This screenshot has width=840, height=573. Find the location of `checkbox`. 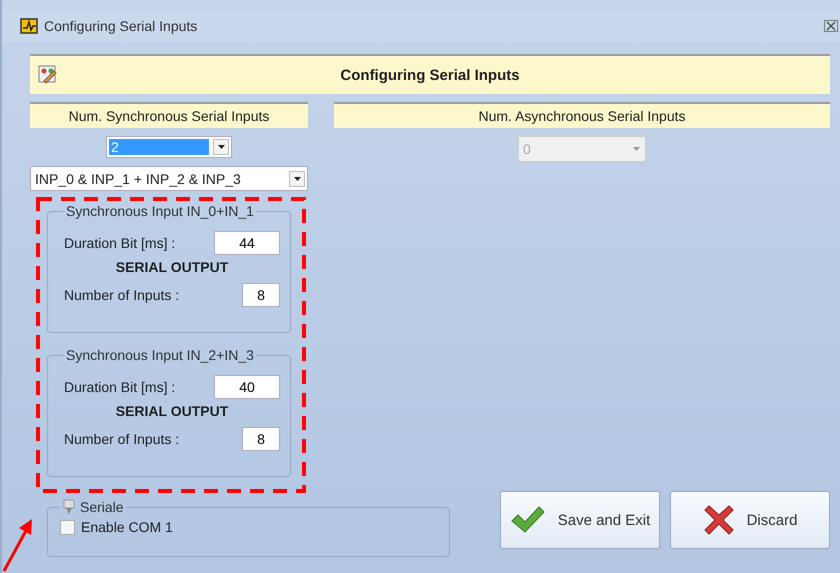

checkbox is located at coordinates (67, 527).